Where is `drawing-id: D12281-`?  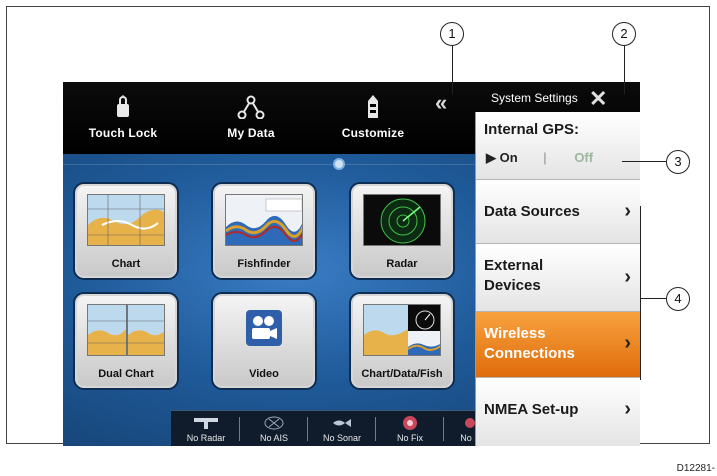
drawing-id: D12281- is located at coordinates (695, 468).